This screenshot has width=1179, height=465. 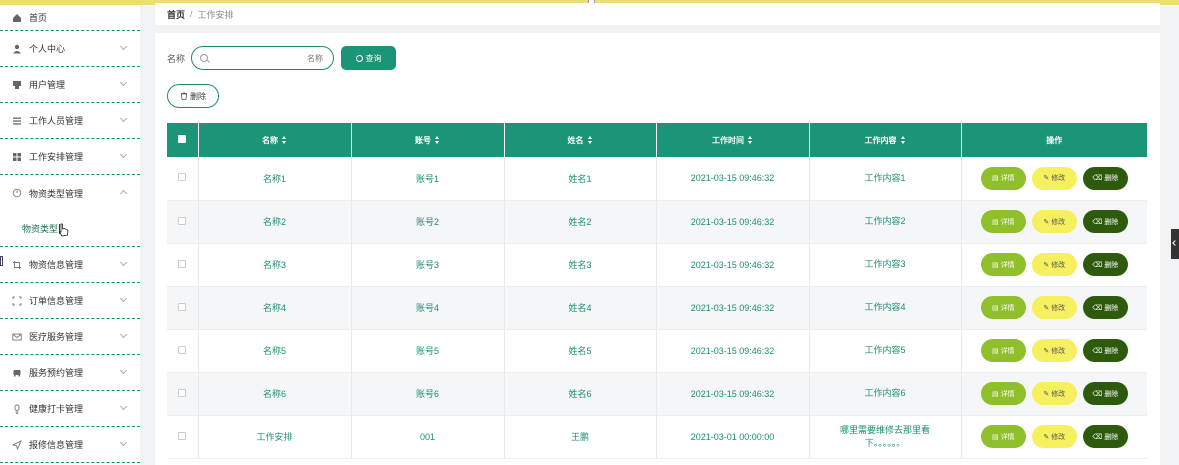 I want to click on column-header-actions: 操作, so click(x=1054, y=140).